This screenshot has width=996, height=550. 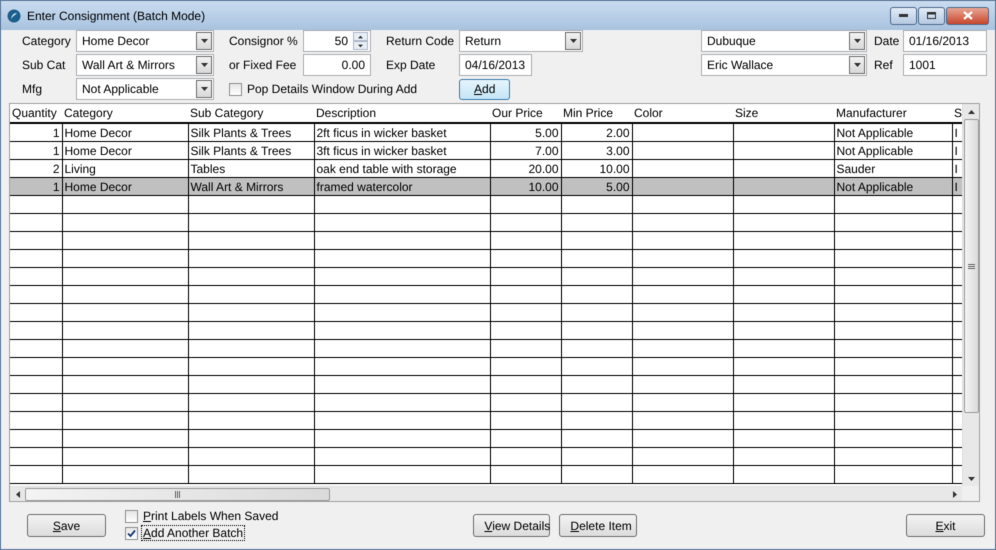 I want to click on ref-label: Ref, so click(x=884, y=65).